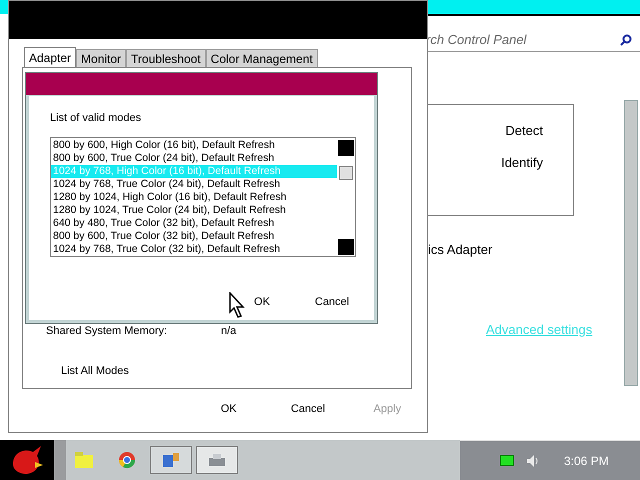 This screenshot has width=640, height=480. Describe the element at coordinates (166, 58) in the screenshot. I see `tab: Troubleshoot` at that location.